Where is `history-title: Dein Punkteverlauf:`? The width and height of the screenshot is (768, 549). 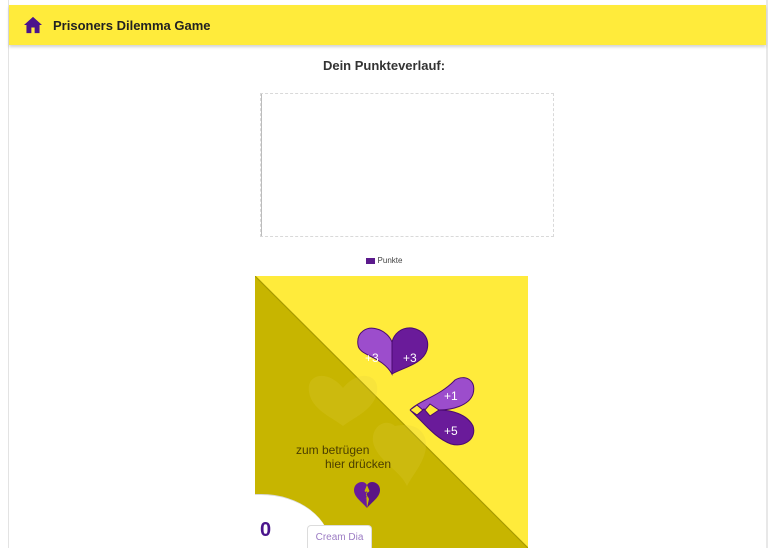 history-title: Dein Punkteverlauf: is located at coordinates (384, 65).